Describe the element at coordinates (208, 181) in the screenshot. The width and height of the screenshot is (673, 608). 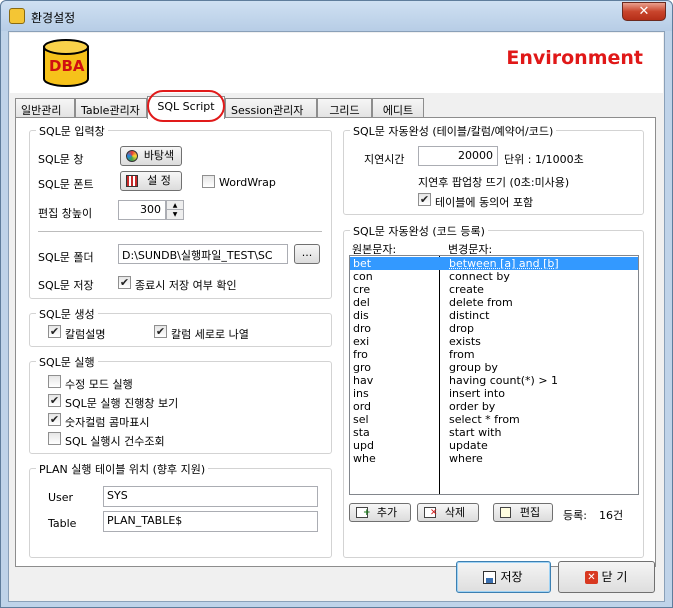
I see `wordwrap-checkbox` at that location.